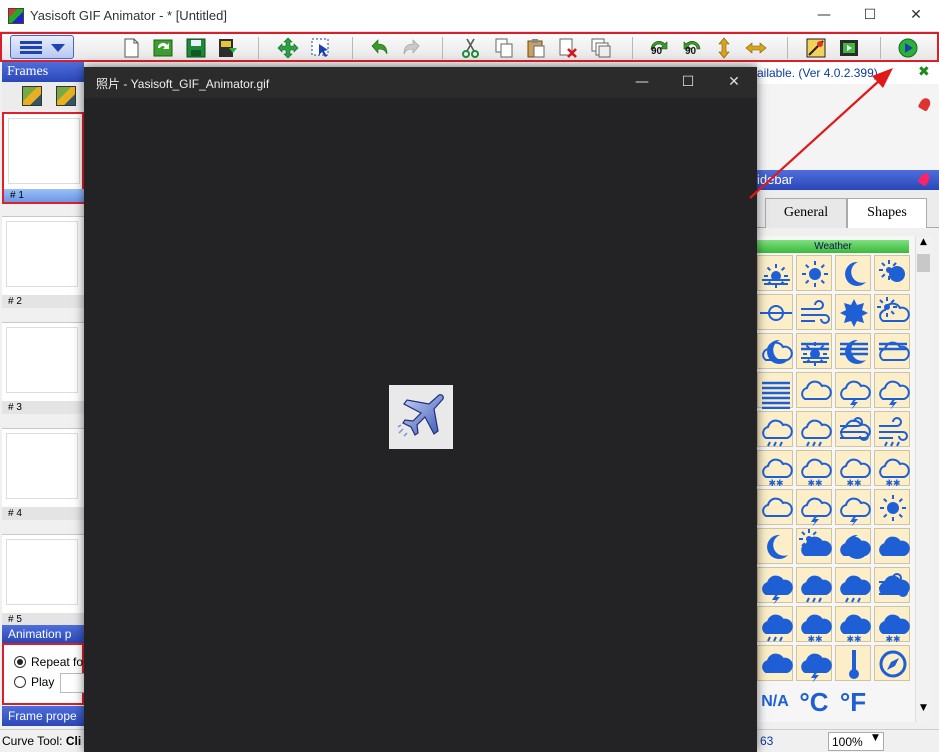  What do you see at coordinates (471, 48) in the screenshot?
I see `cut-icon` at bounding box center [471, 48].